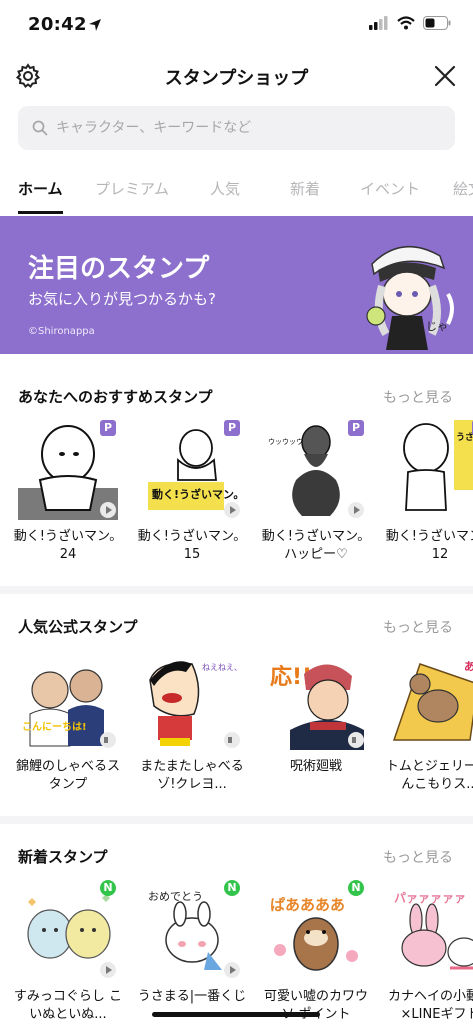 The height and width of the screenshot is (1024, 473). Describe the element at coordinates (67, 775) in the screenshot. I see `sticker-name: 錦鯉のしゃべるスタンプ` at that location.